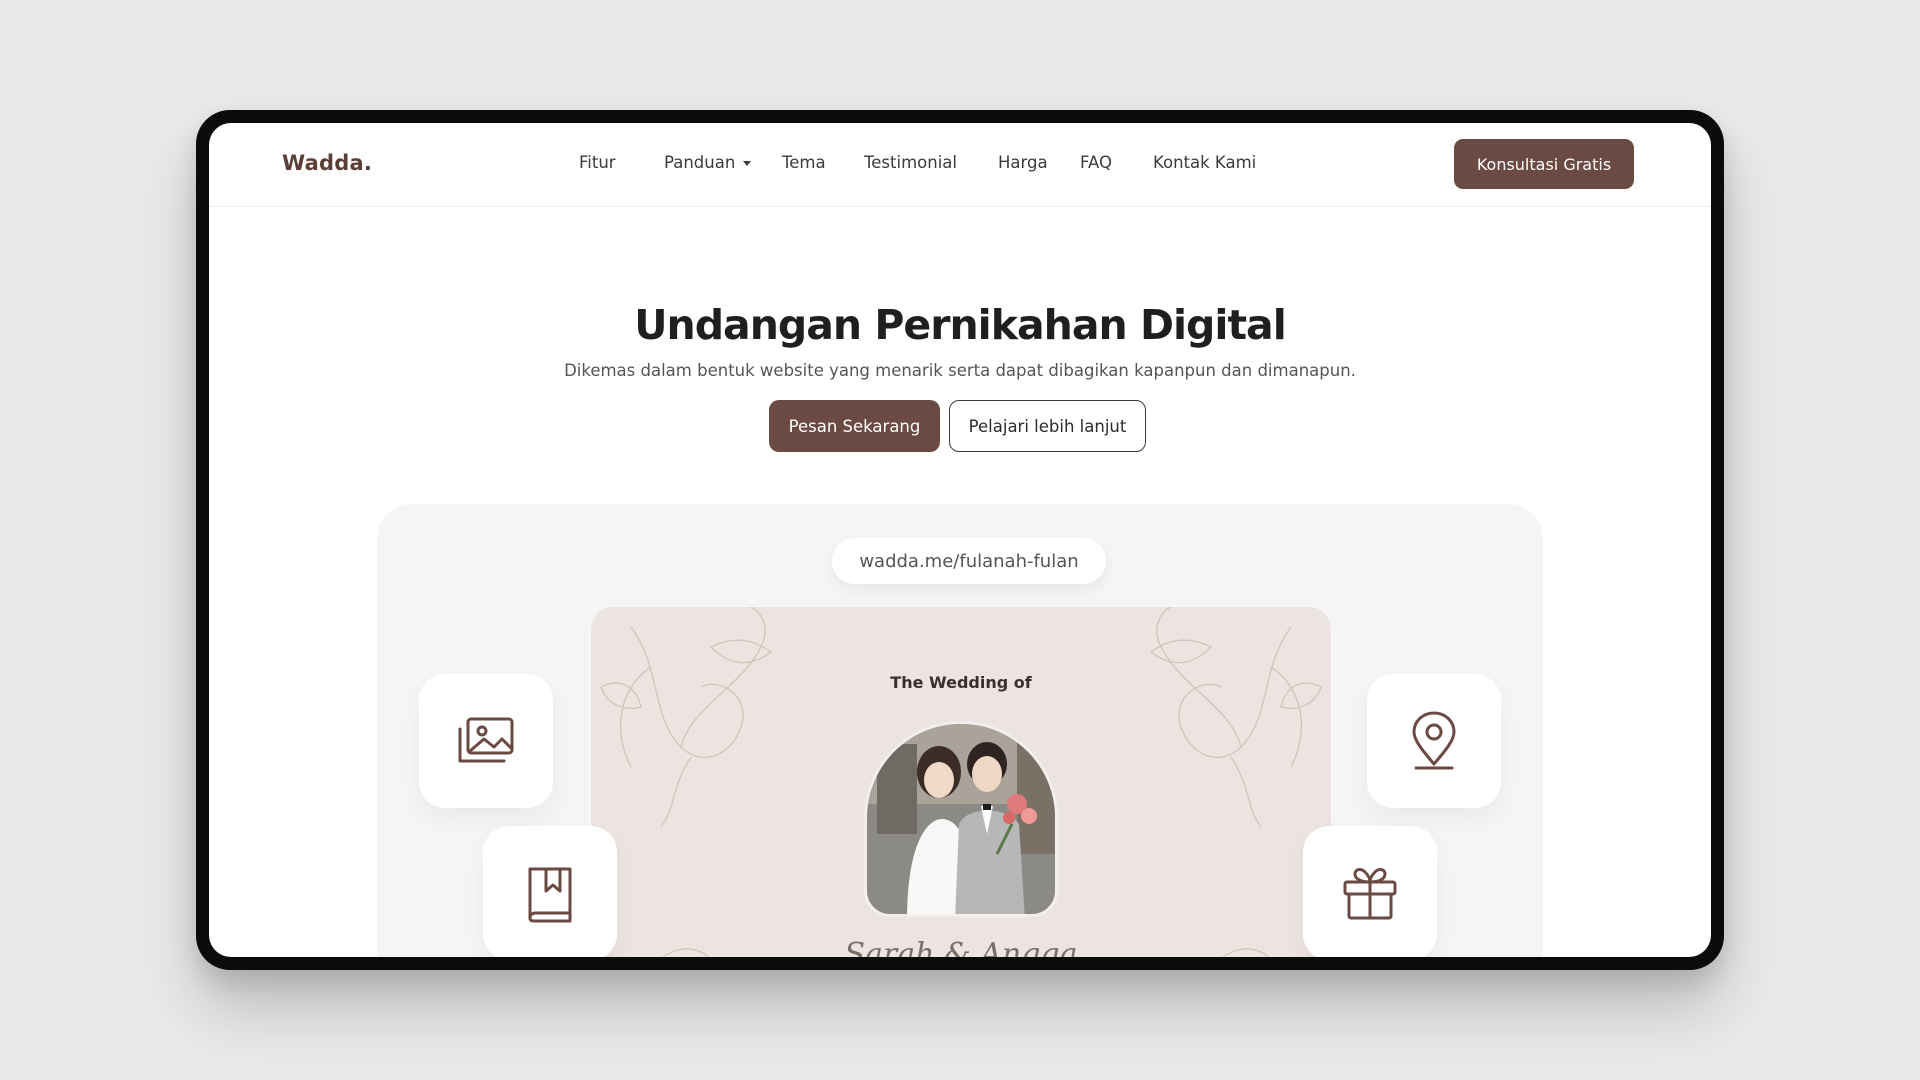 The image size is (1920, 1080). I want to click on nav-item-harga: Harga, so click(1023, 162).